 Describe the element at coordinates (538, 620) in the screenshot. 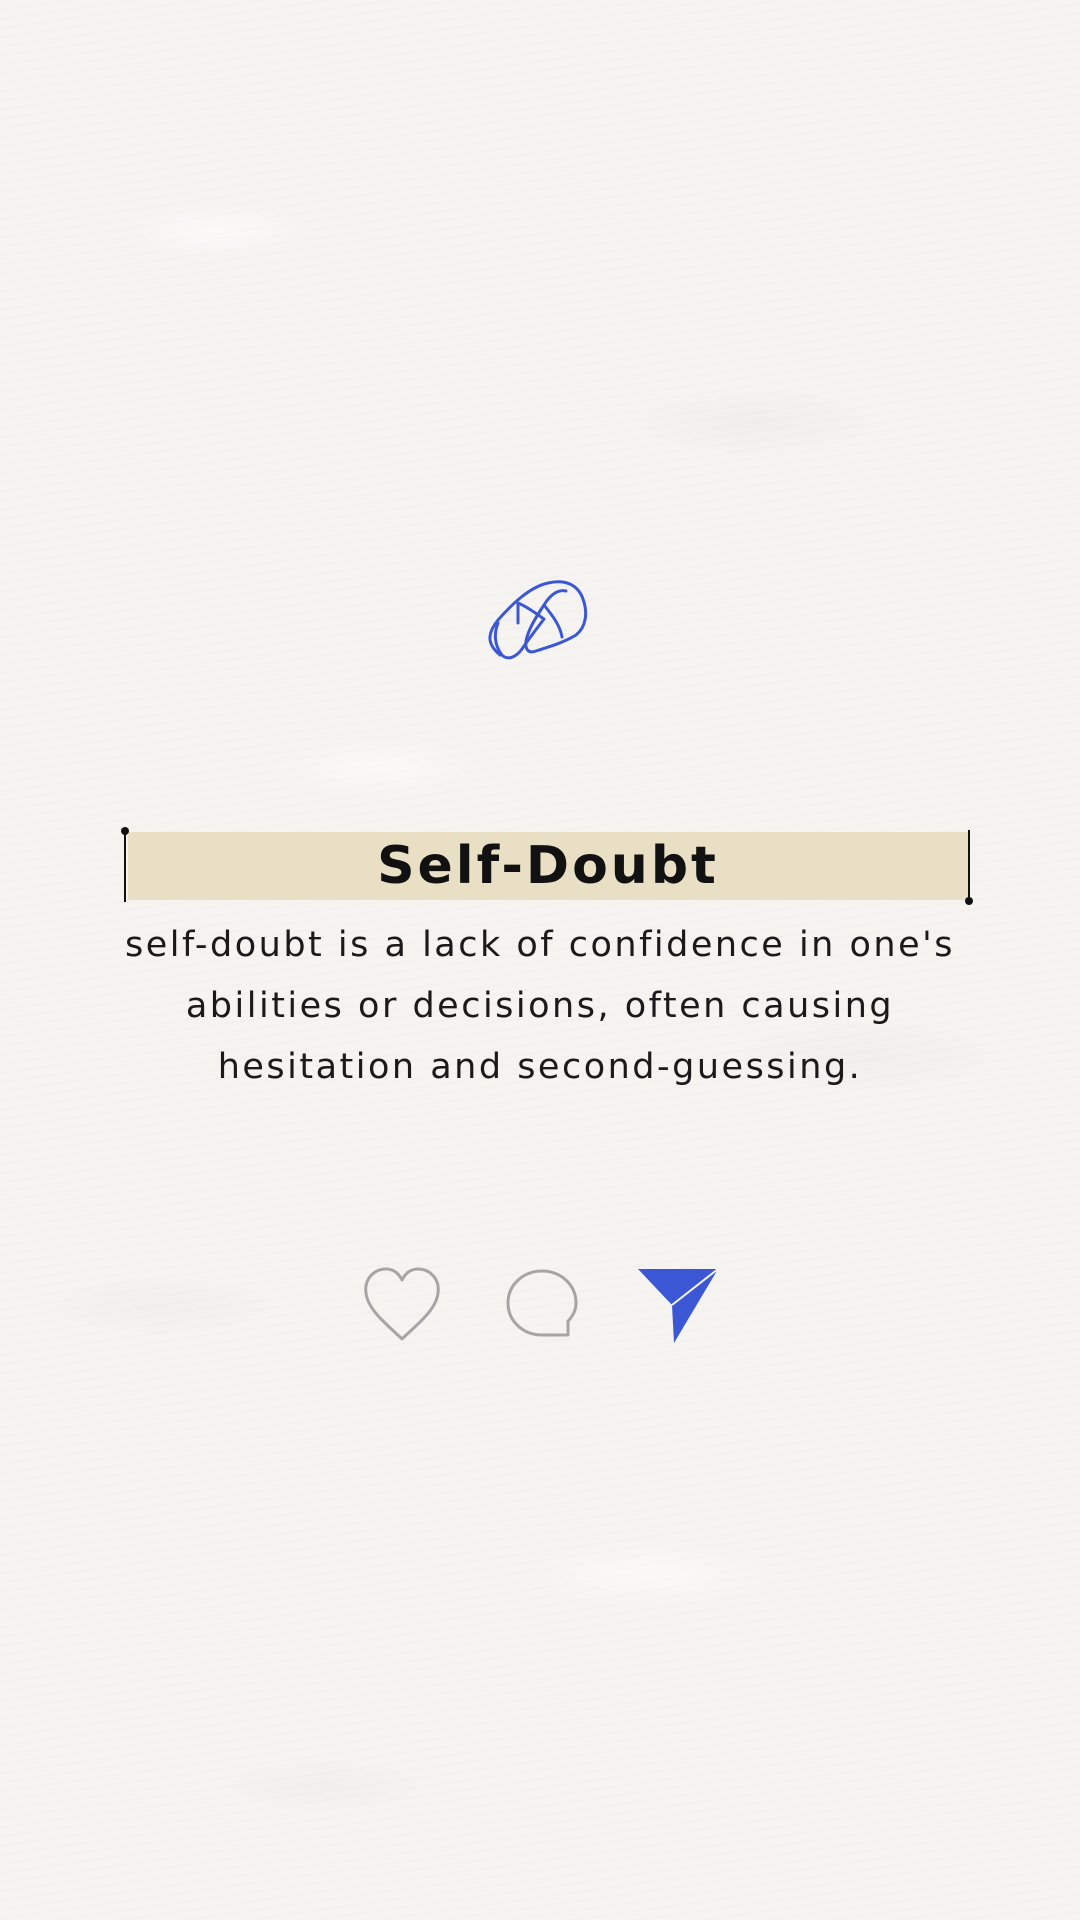

I see `scribble-icon` at that location.